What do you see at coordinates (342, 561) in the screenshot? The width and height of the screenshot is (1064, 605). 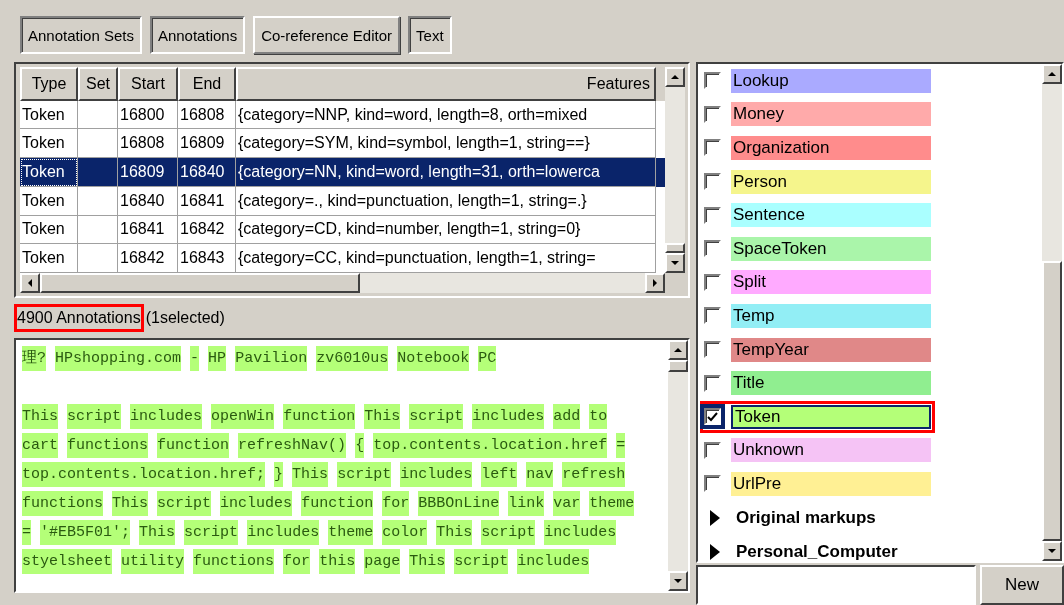 I see `document-text-line: styelsheet utility functions for this page This script includes` at bounding box center [342, 561].